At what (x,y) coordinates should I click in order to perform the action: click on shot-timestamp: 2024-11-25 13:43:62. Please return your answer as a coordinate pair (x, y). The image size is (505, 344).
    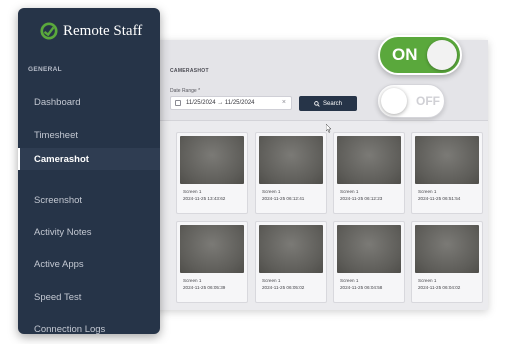
    Looking at the image, I should click on (204, 198).